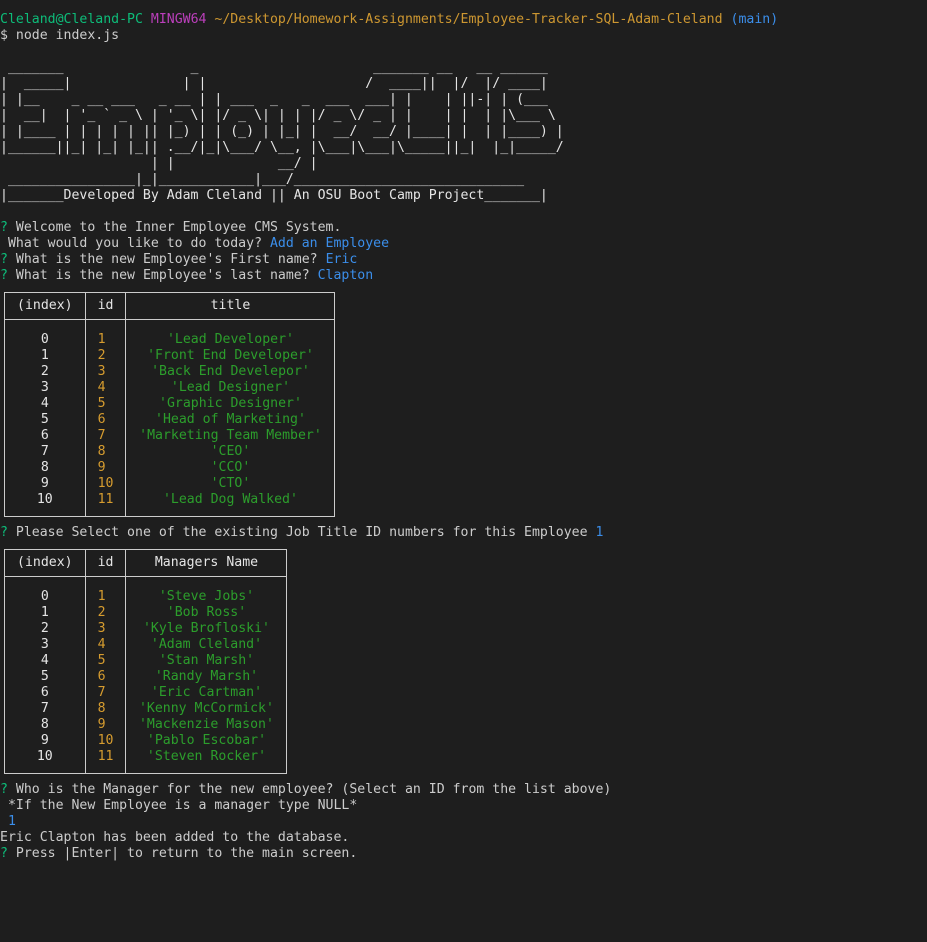 The width and height of the screenshot is (927, 942). I want to click on last-name-answer: Clapton, so click(345, 275).